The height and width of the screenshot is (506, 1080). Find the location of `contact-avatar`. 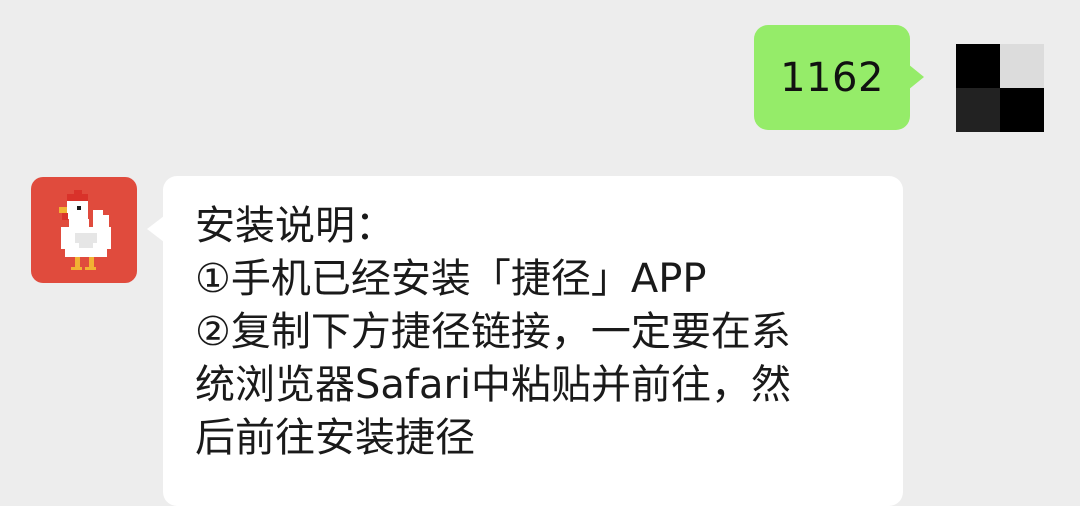

contact-avatar is located at coordinates (84, 230).